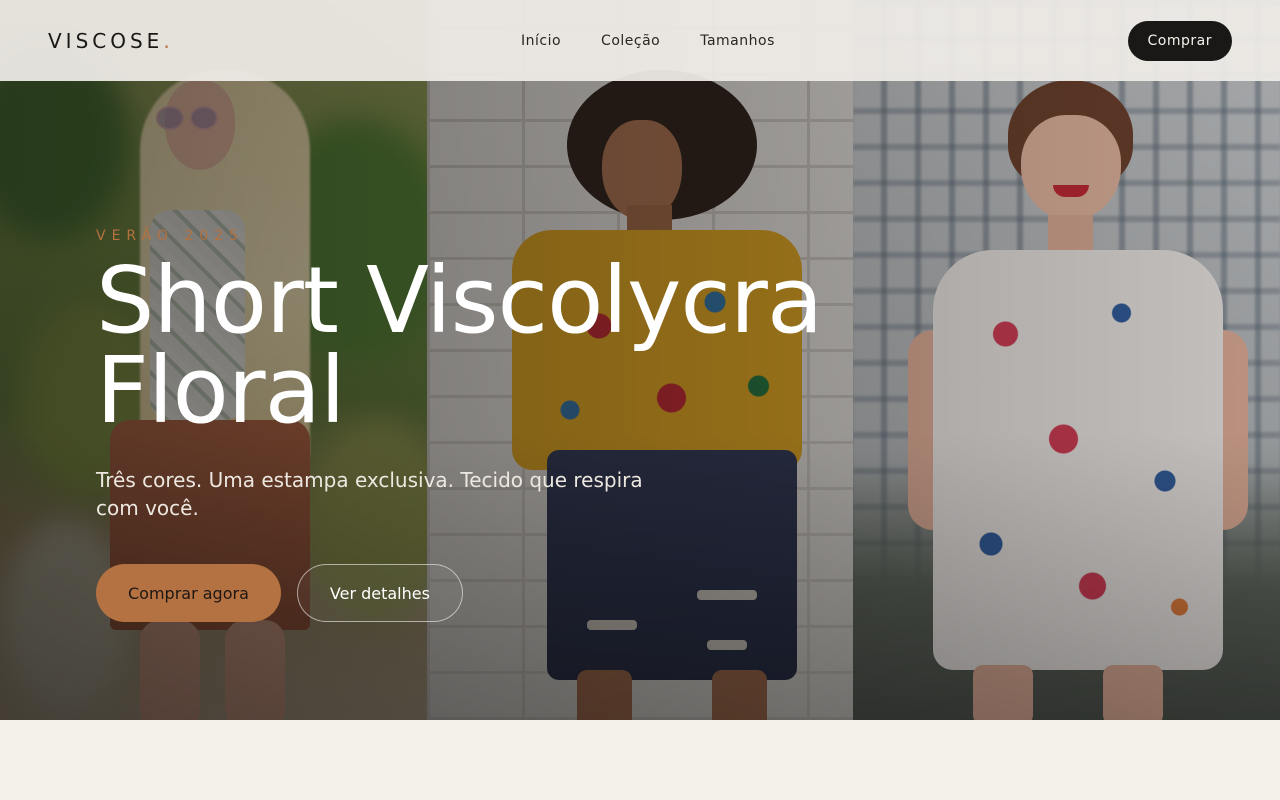 Image resolution: width=1280 pixels, height=800 pixels. What do you see at coordinates (188, 593) in the screenshot?
I see `buy-now-button: Comprar agora` at bounding box center [188, 593].